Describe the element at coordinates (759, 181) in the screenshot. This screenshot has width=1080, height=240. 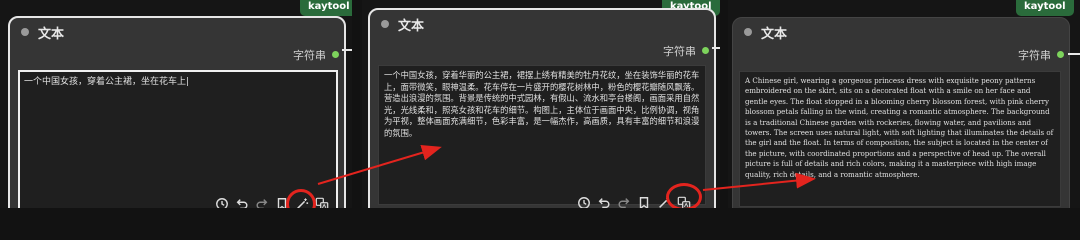
I see `arrow-to-translated` at that location.